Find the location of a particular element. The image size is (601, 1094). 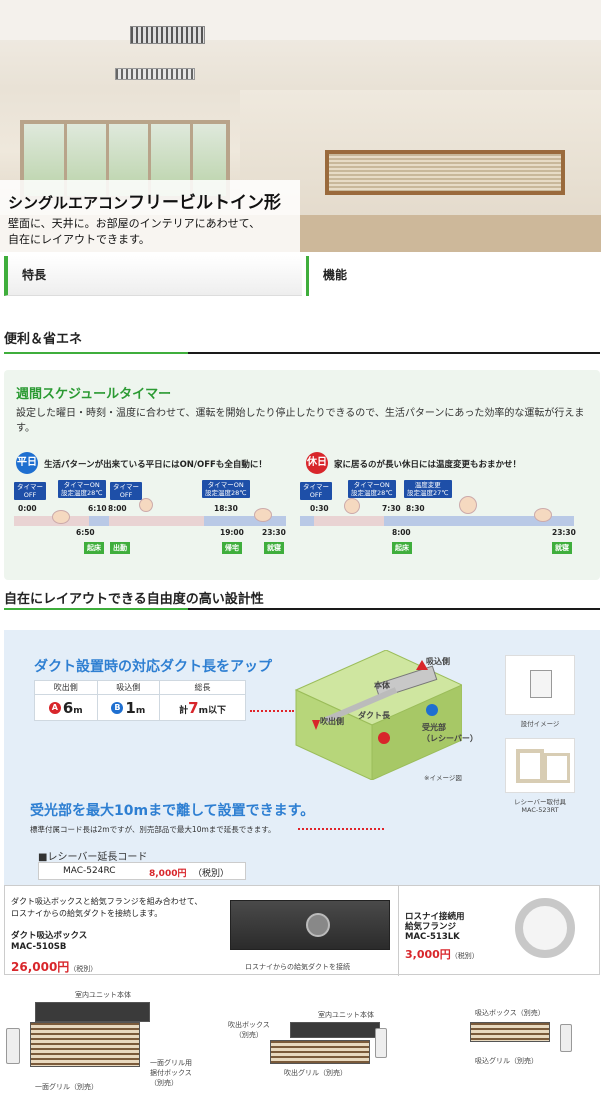

weekday-lead: 生活パターンが出来ている平日にはON/OFFも全自動に！ is located at coordinates (155, 465).